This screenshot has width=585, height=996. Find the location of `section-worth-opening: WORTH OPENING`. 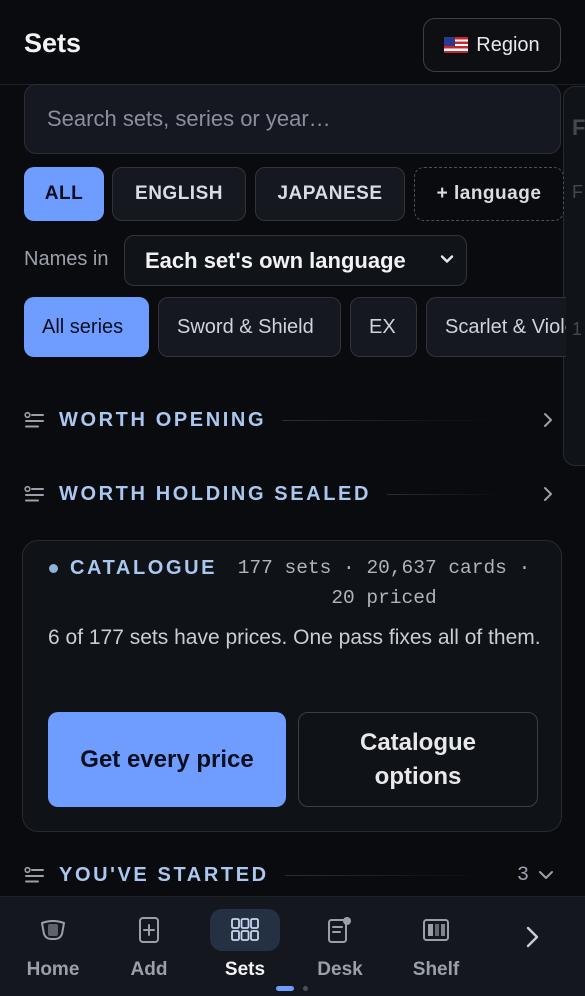

section-worth-opening: WORTH OPENING is located at coordinates (292, 420).